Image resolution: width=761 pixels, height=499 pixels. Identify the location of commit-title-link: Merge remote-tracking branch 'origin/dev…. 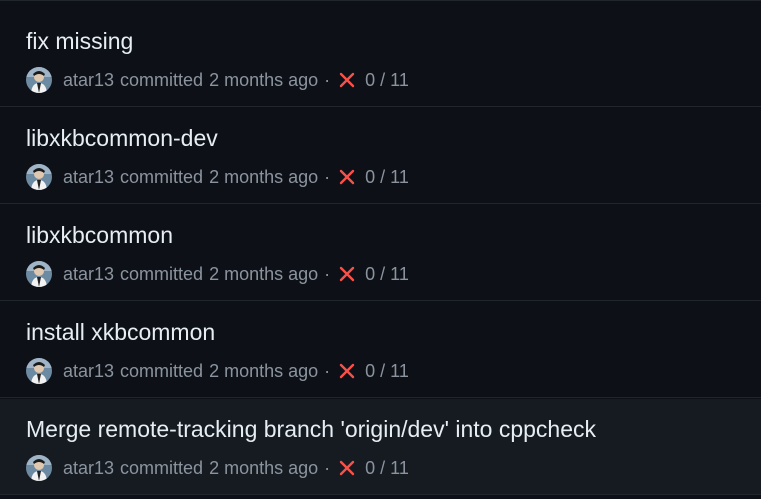
(311, 429).